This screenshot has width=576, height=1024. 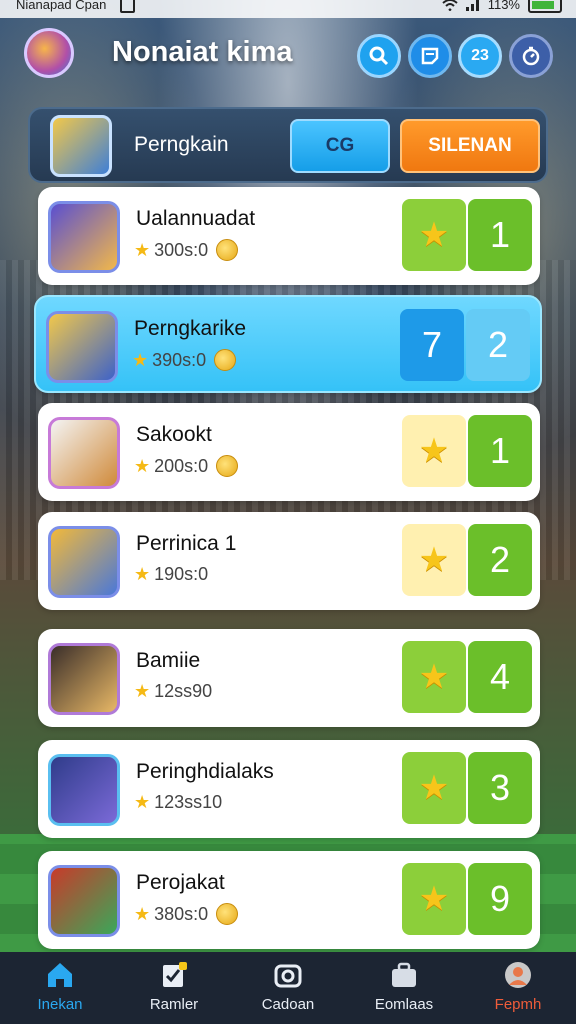 I want to click on nav-label: Cadoan, so click(x=288, y=1004).